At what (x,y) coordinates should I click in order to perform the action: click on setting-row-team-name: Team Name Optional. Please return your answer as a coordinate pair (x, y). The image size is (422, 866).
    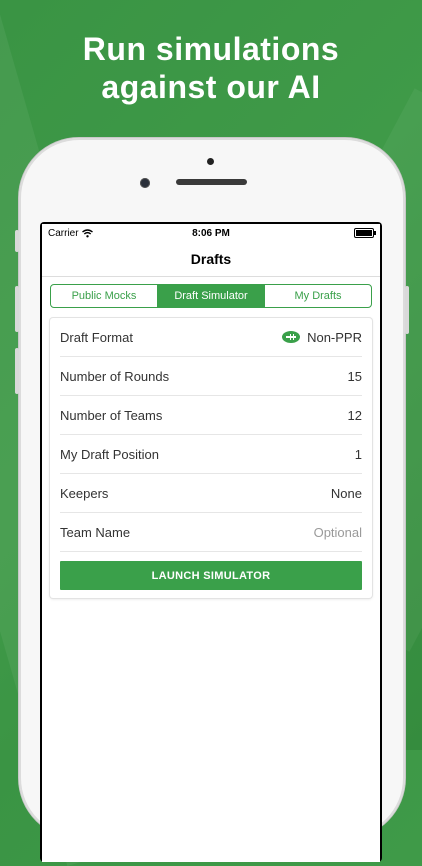
    Looking at the image, I should click on (211, 532).